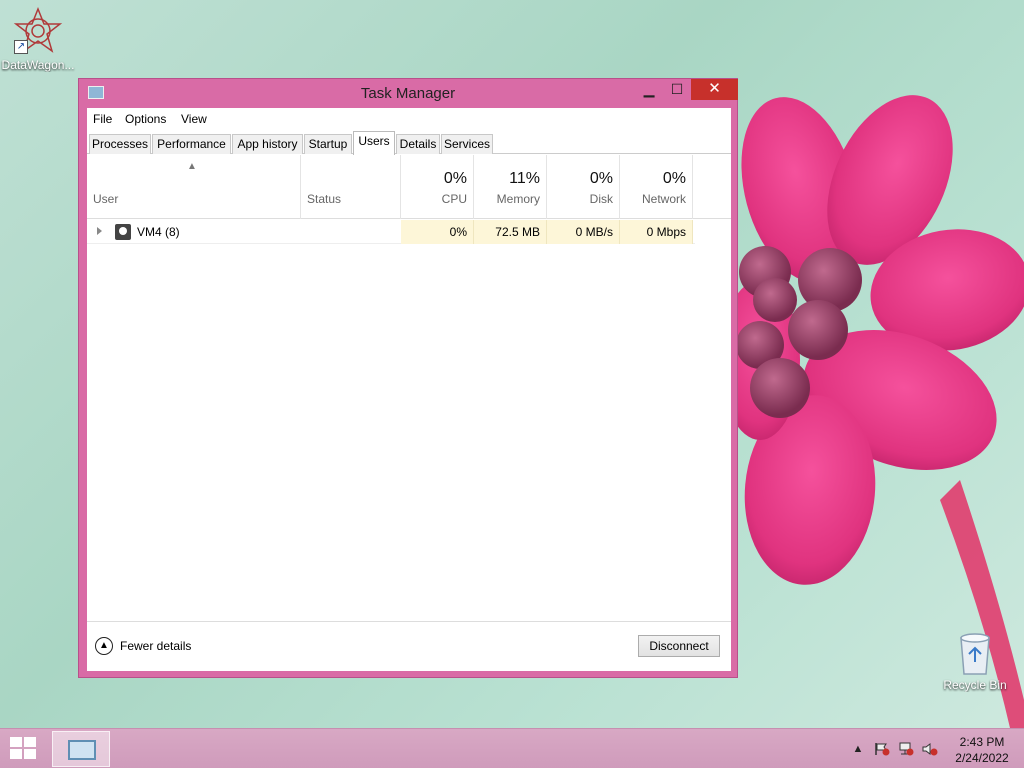 This screenshot has height=768, width=1024. I want to click on fewer-details-link: Fewer details, so click(155, 646).